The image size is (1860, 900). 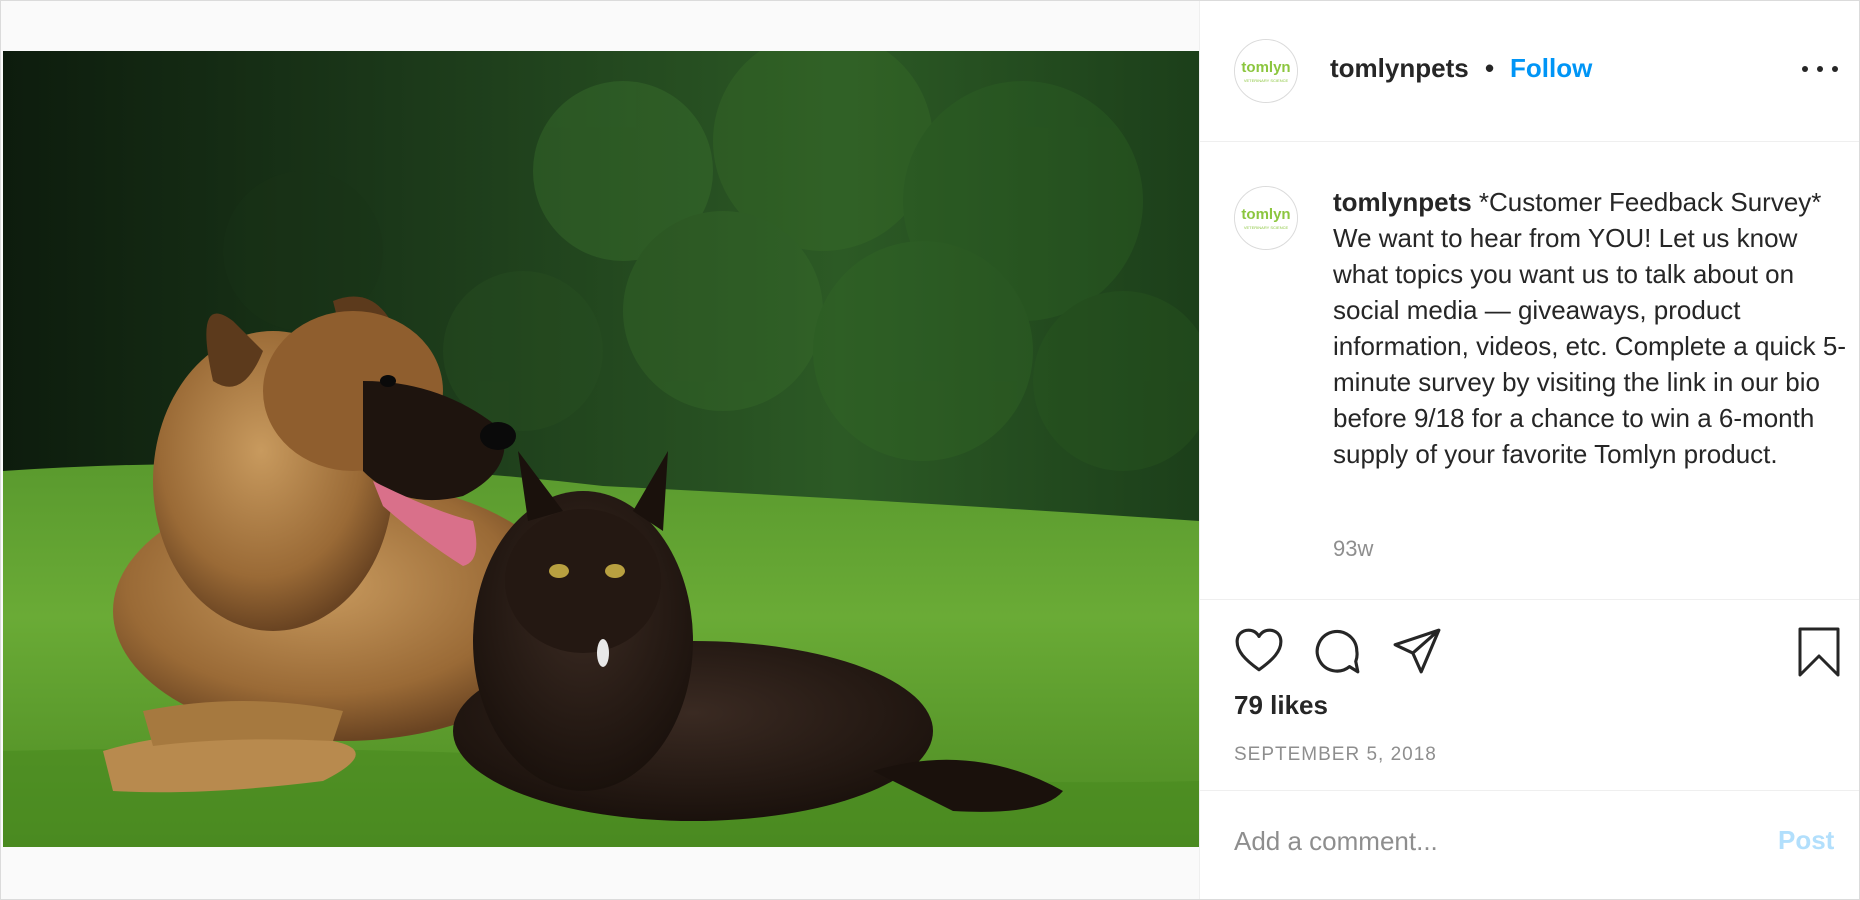 I want to click on username-link: tomlynpets, so click(x=1399, y=68).